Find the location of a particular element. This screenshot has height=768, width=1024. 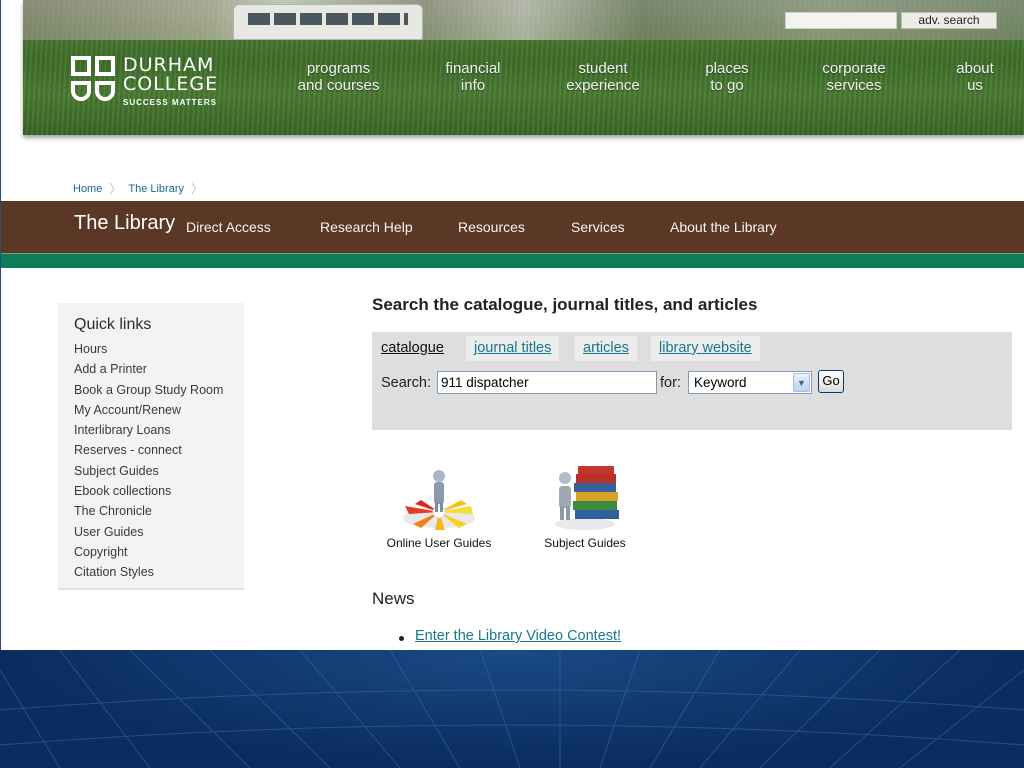

nav-financial-info: financial info is located at coordinates (473, 77).